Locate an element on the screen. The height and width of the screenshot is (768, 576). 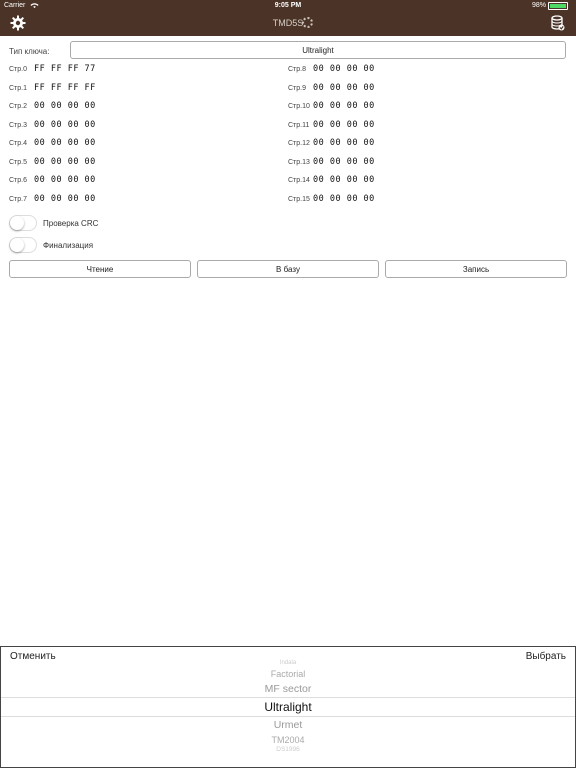
top-bar: Carrier 9:05 PM 98% TMD5S is located at coordinates (288, 18).